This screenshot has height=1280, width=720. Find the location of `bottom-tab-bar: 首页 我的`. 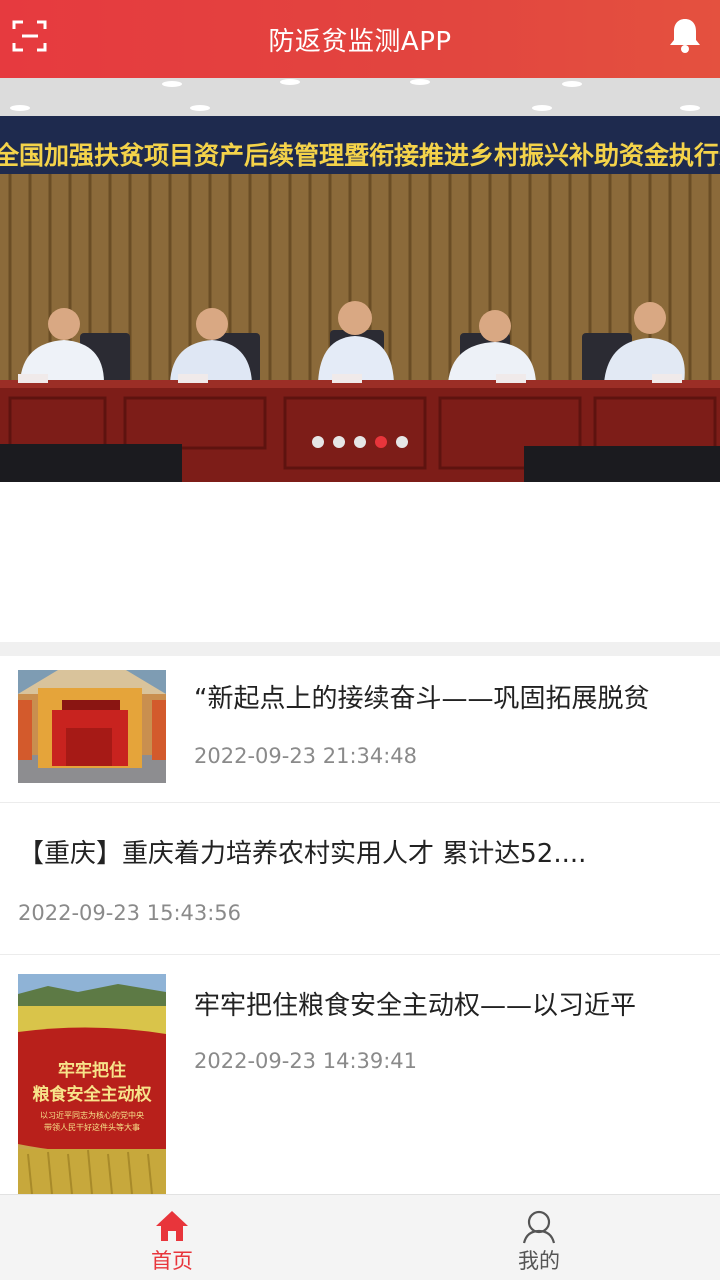

bottom-tab-bar: 首页 我的 is located at coordinates (360, 1237).